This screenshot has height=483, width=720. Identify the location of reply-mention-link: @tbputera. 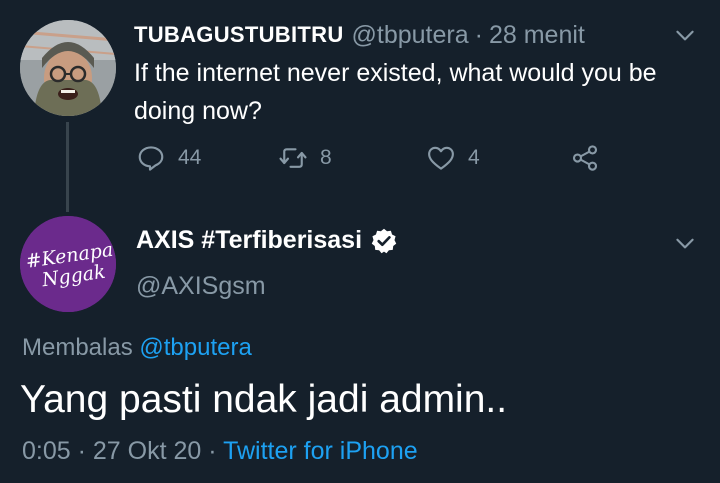
(195, 347).